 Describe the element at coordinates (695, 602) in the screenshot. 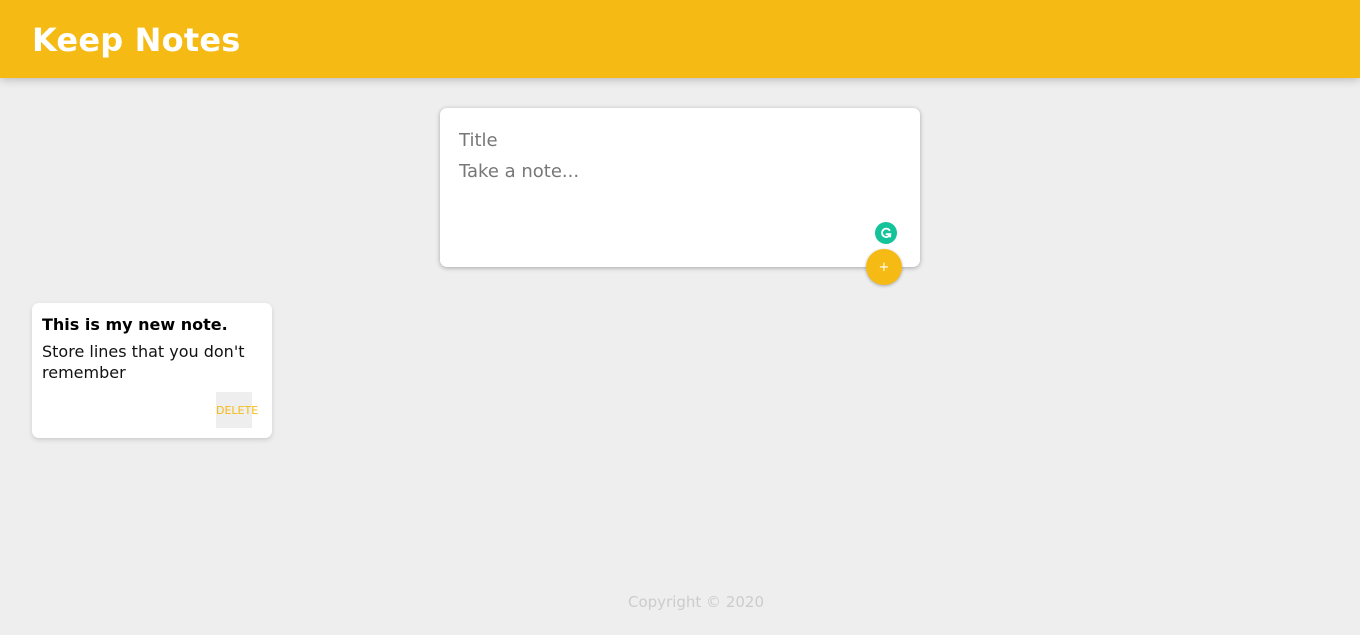

I see `copyright-text: Copyright © 2020` at that location.